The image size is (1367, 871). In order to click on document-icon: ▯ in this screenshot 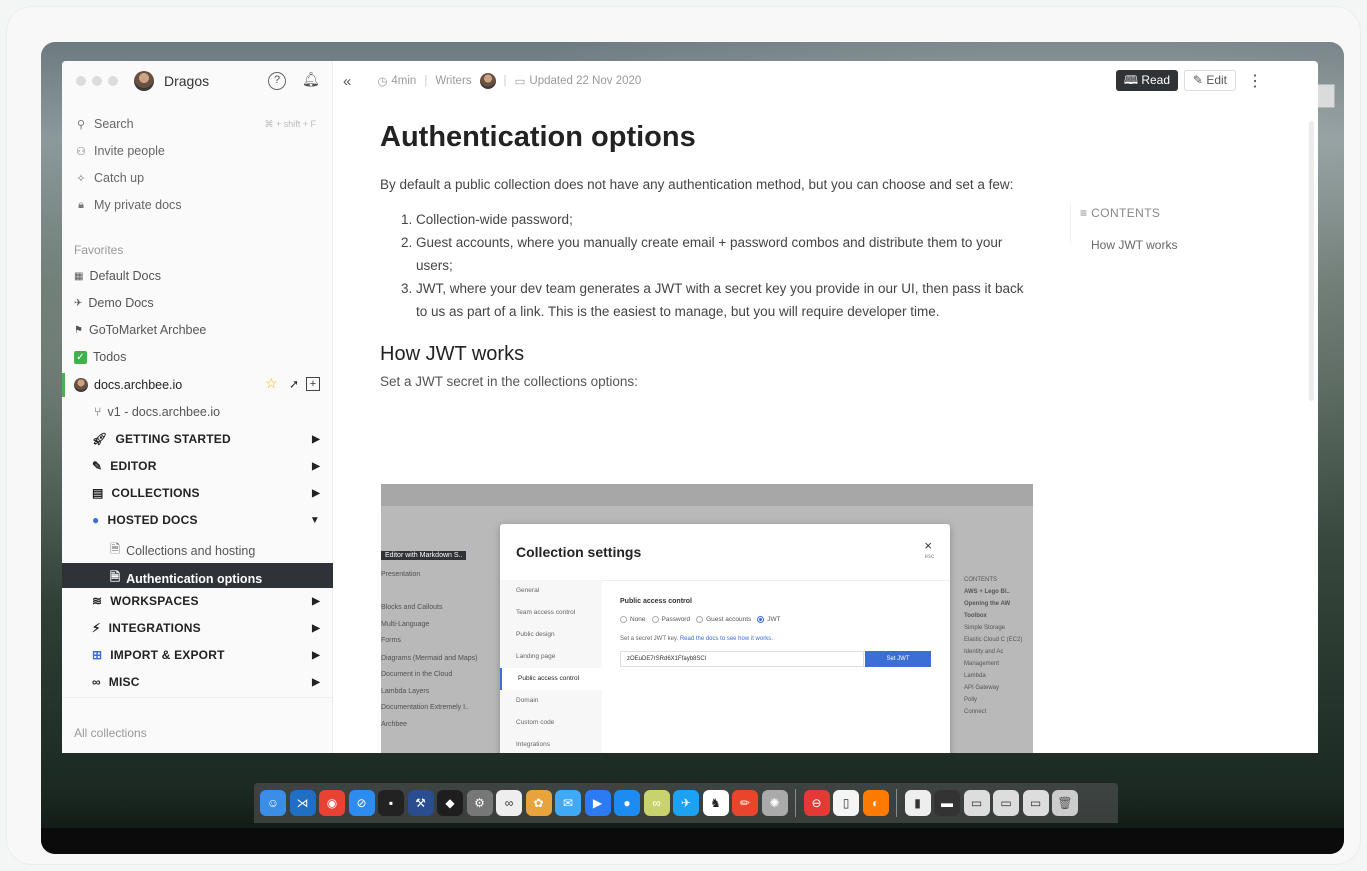, I will do `click(846, 803)`.